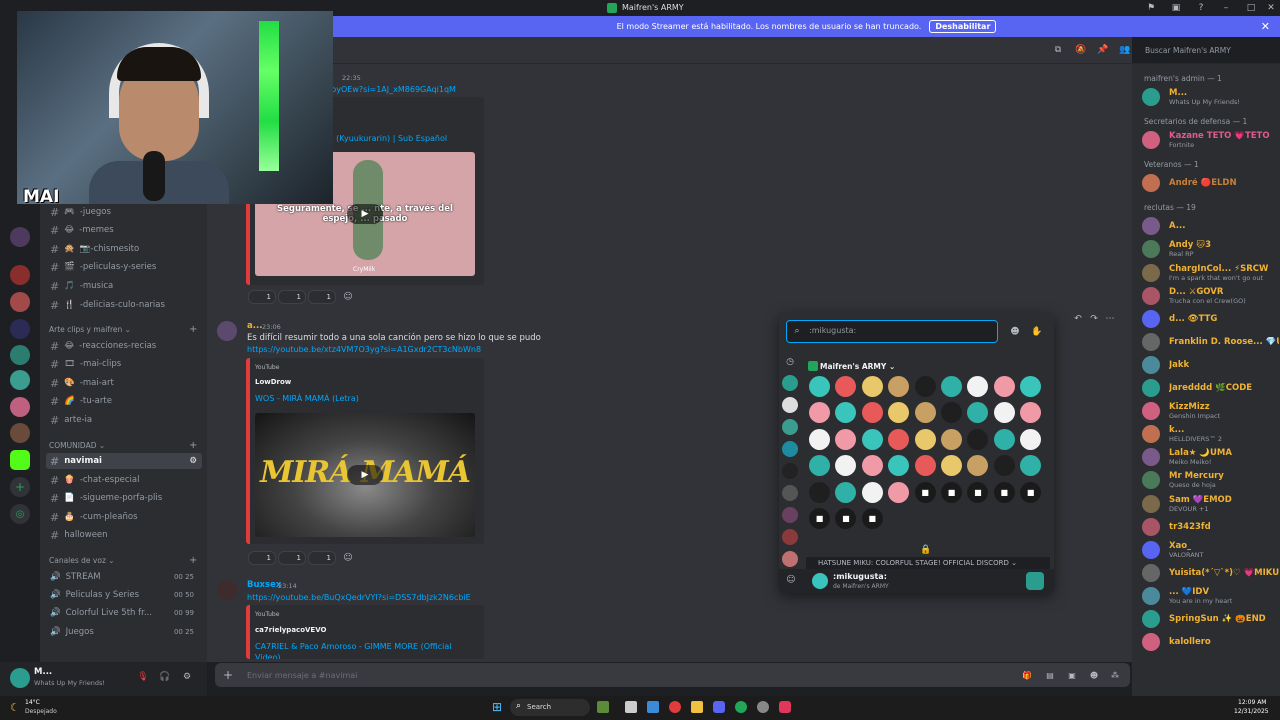  I want to click on explore-icon: ◎, so click(20, 514).